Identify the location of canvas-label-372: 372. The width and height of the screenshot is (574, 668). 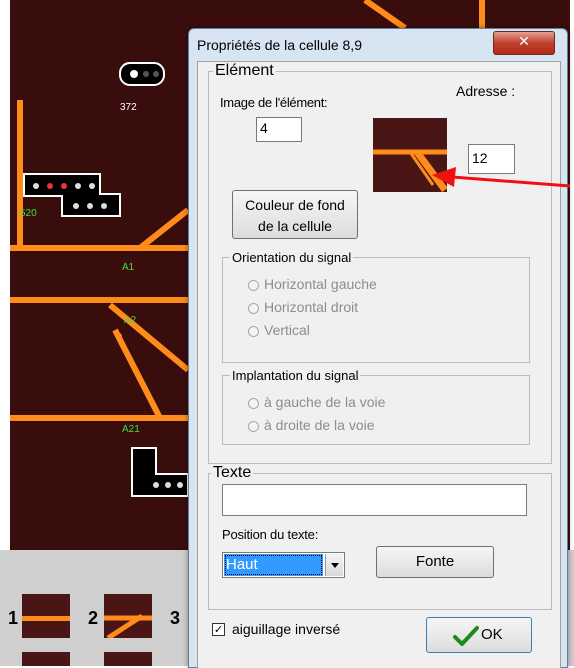
(128, 107).